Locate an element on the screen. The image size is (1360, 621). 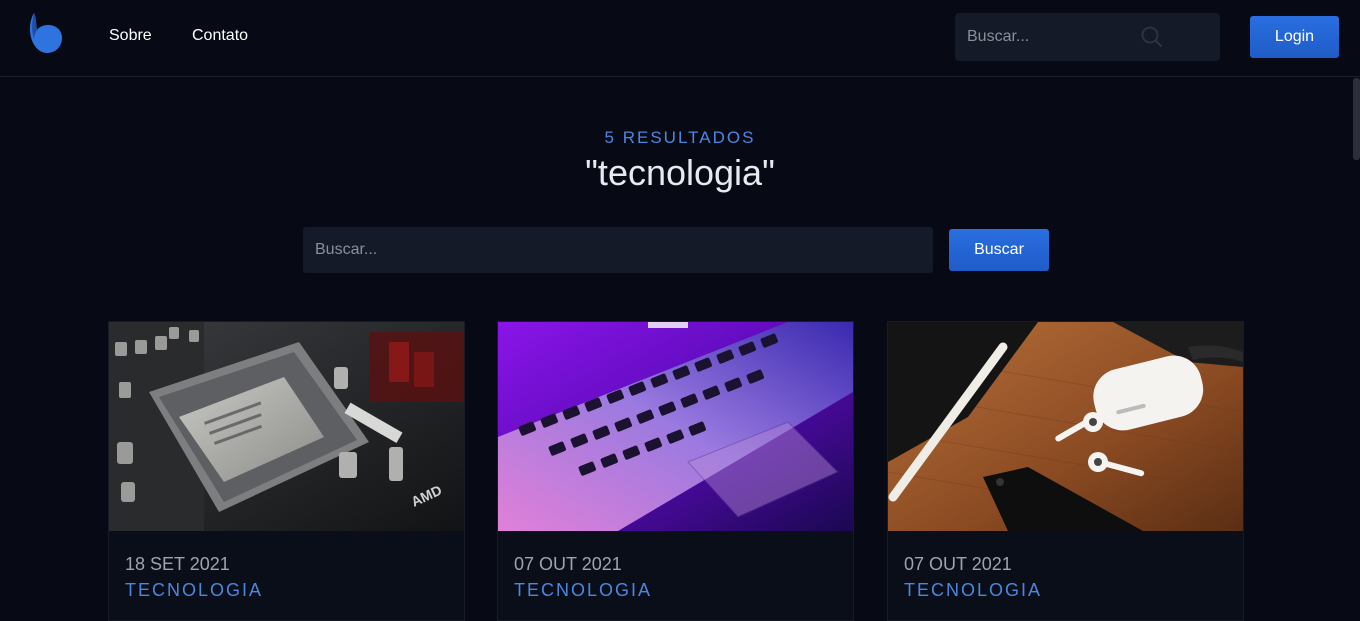
post-thumbnail: AMD is located at coordinates (286, 426).